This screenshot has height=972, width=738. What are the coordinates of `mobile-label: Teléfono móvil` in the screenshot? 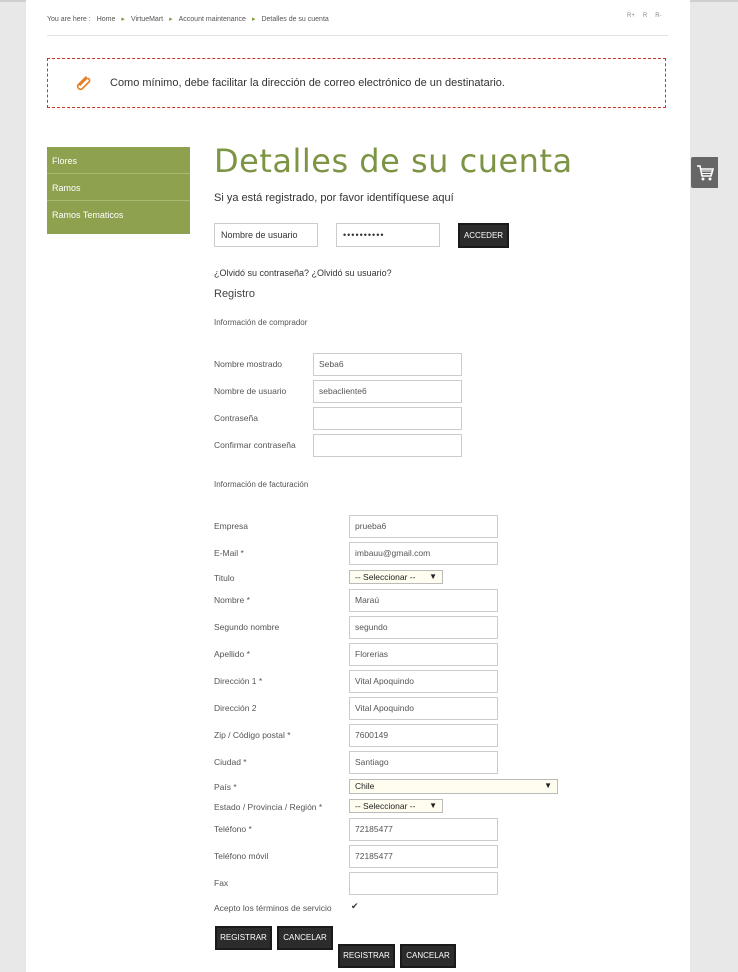 It's located at (241, 856).